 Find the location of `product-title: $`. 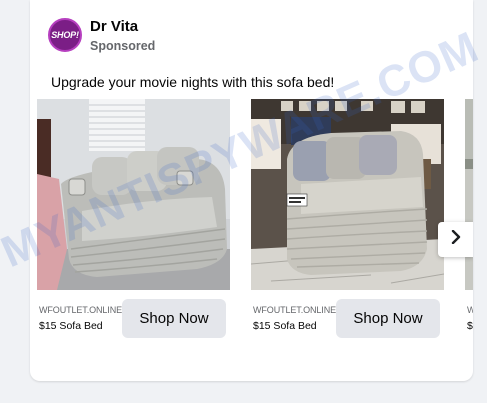

product-title: $ is located at coordinates (470, 326).